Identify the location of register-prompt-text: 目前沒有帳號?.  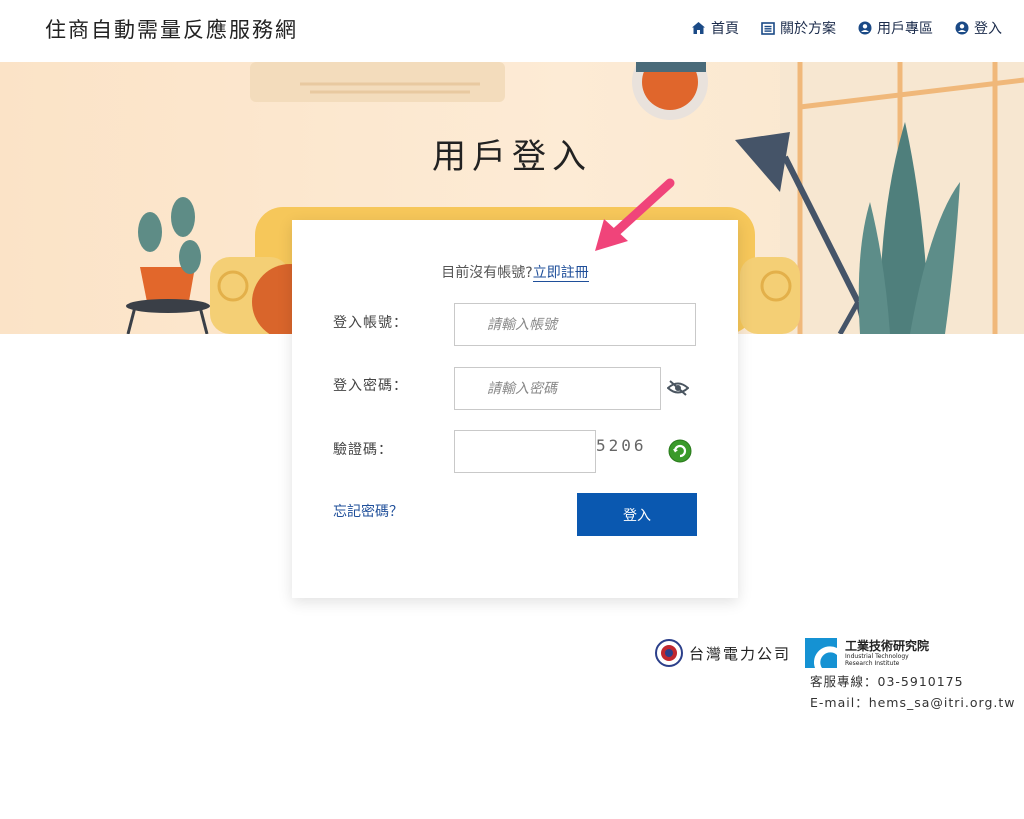
(487, 273).